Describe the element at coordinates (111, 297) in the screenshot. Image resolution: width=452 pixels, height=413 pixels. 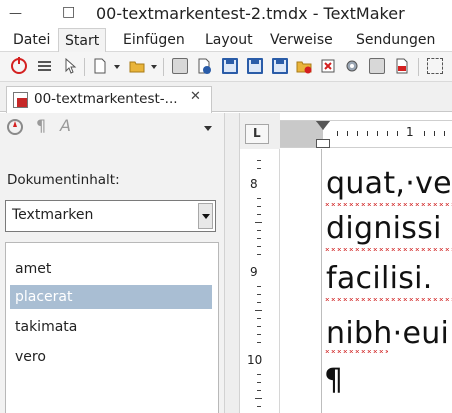
I see `list-item-selected: placerat` at that location.